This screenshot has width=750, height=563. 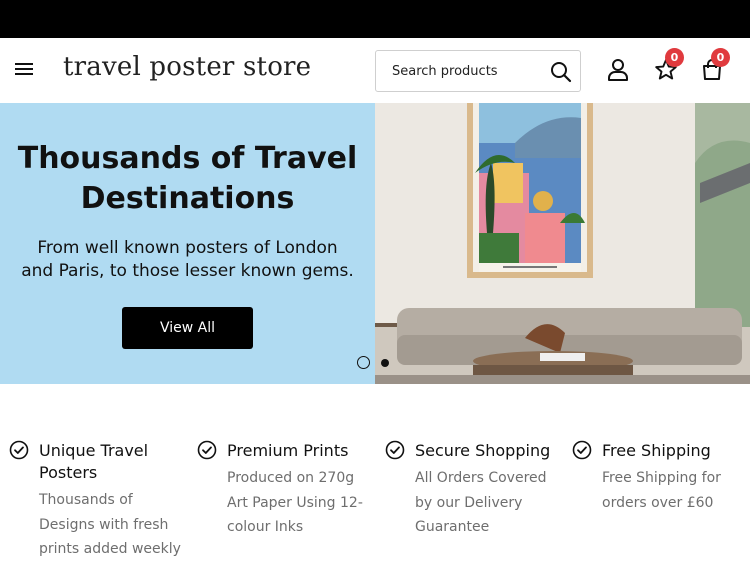 What do you see at coordinates (187, 178) in the screenshot?
I see `hero-title: Thousands of Travel Destinations` at bounding box center [187, 178].